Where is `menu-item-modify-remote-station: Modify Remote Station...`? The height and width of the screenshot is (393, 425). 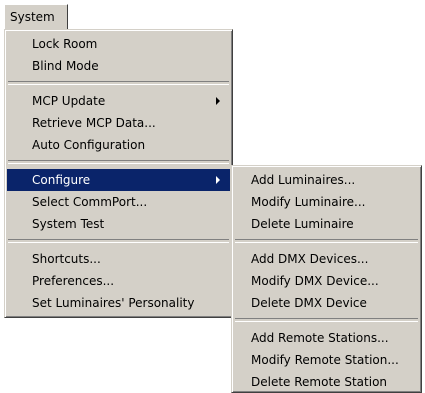
menu-item-modify-remote-station: Modify Remote Station... is located at coordinates (326, 360).